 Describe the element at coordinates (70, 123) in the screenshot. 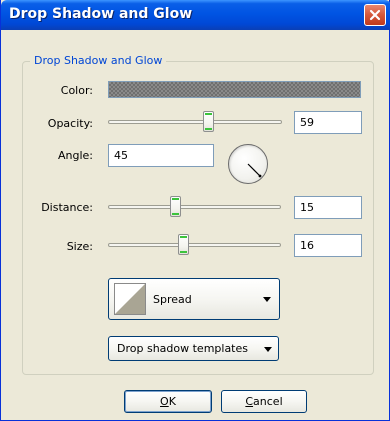

I see `opacity-label: Opacity:` at that location.